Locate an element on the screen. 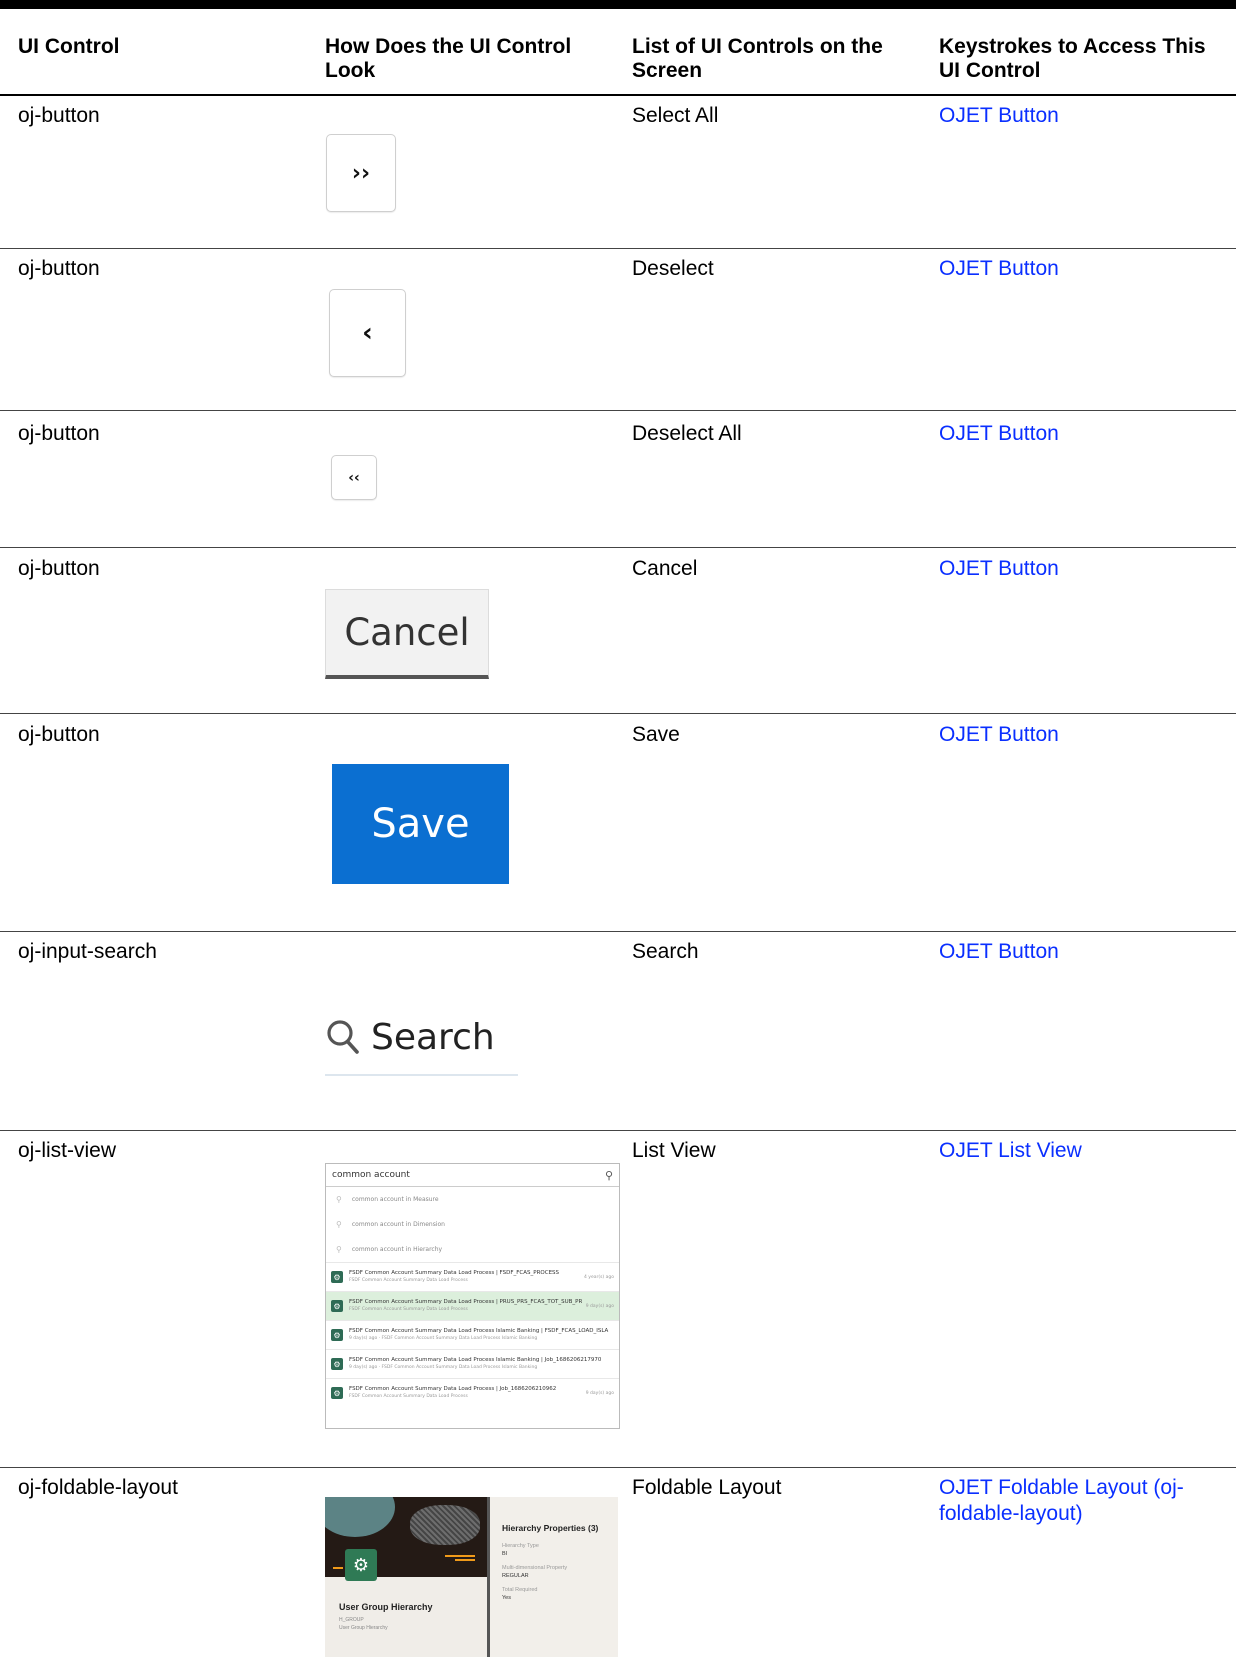  row3-link: OJET Button is located at coordinates (1084, 434).